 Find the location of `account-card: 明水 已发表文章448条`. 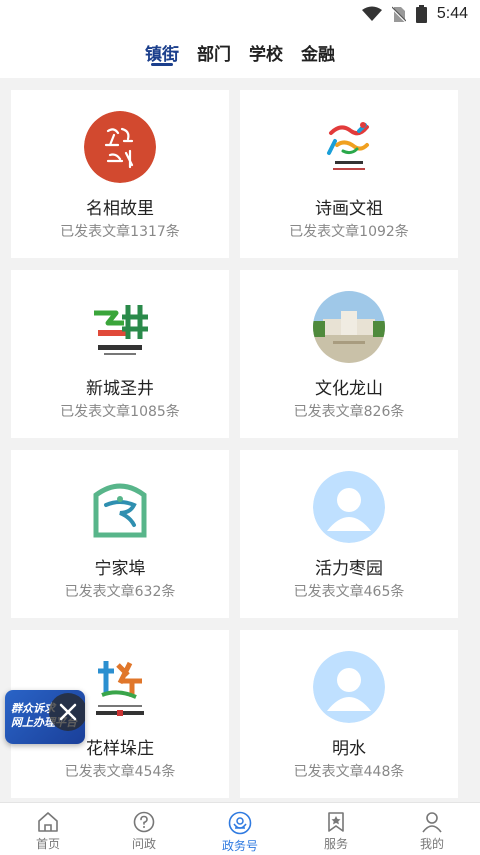

account-card: 明水 已发表文章448条 is located at coordinates (349, 714).